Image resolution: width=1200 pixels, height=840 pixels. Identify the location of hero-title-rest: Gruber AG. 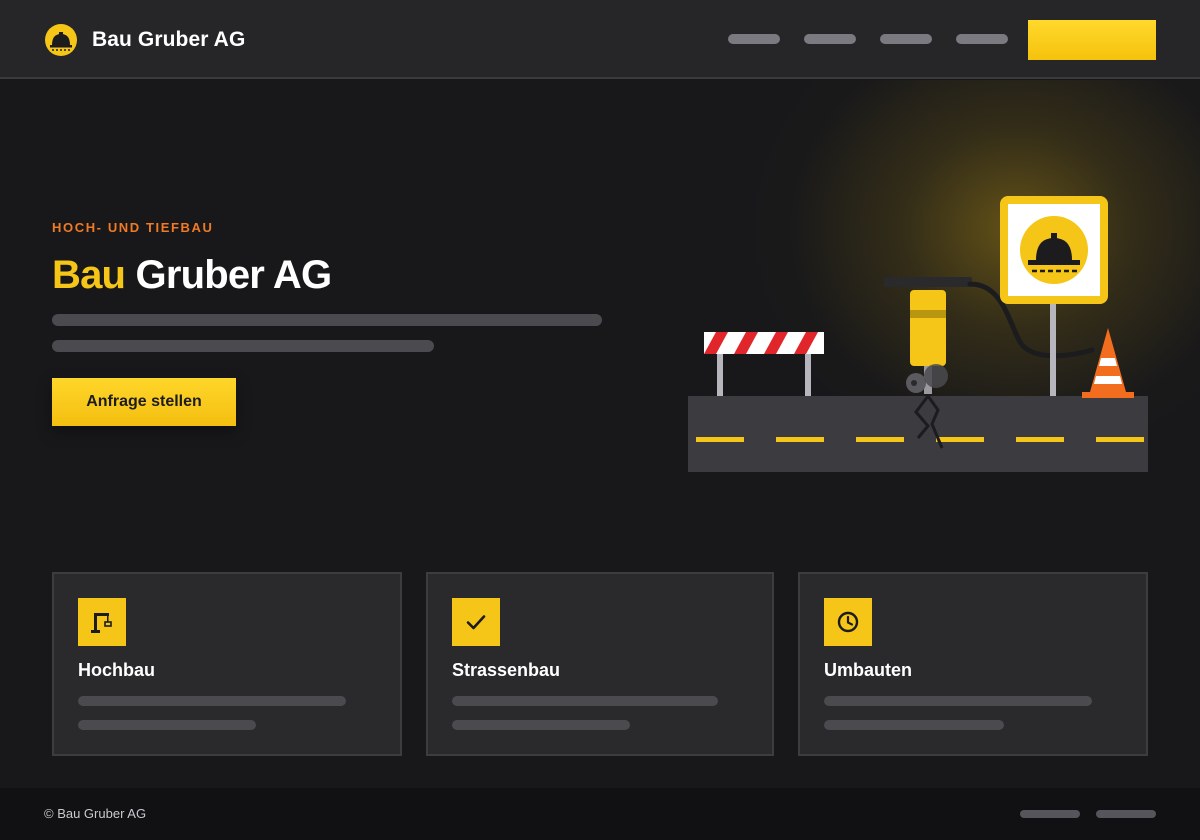
(234, 275).